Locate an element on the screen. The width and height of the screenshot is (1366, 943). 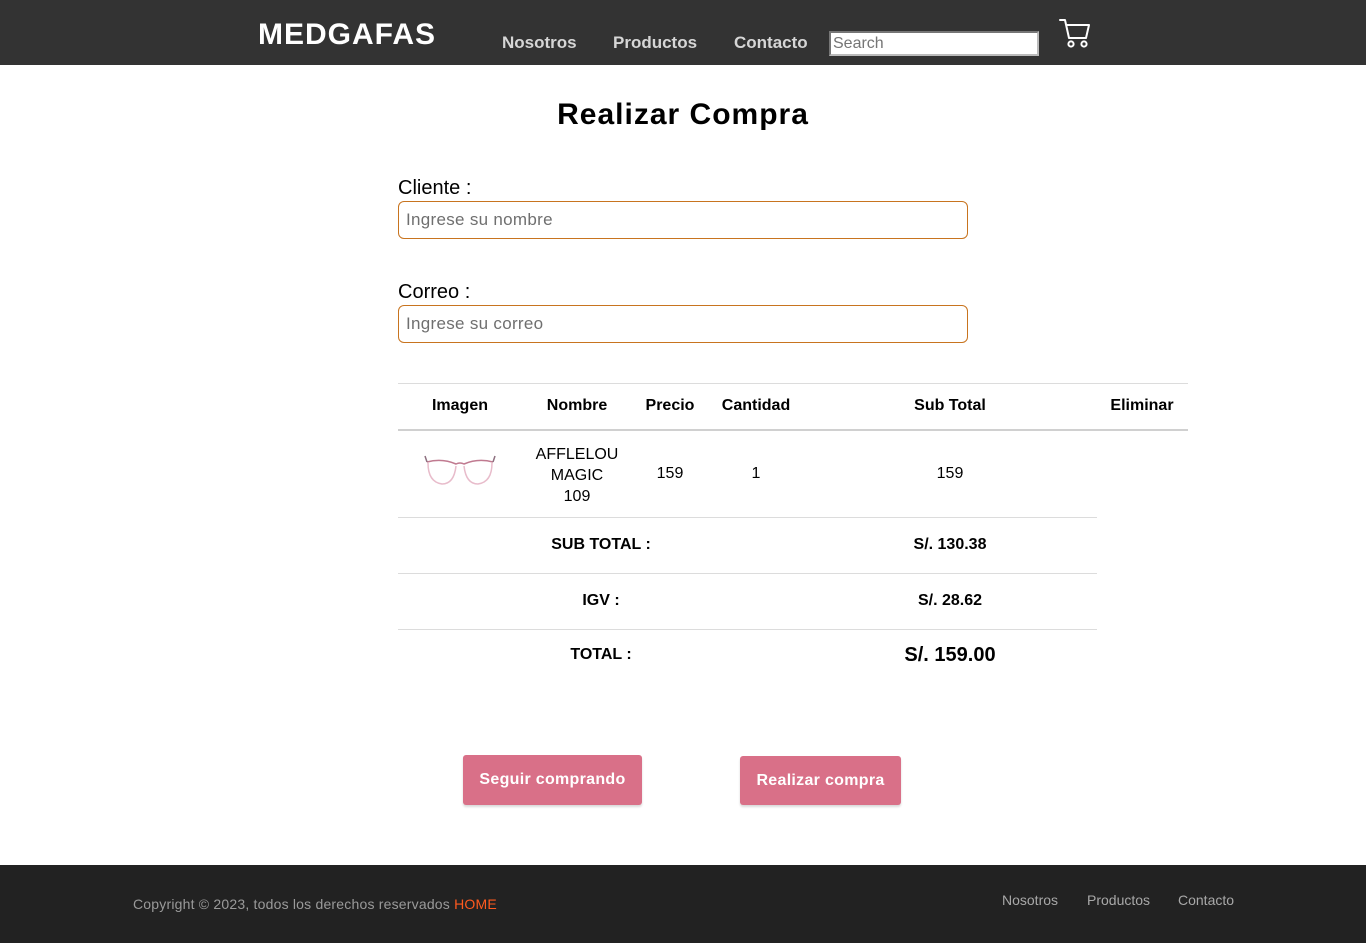
footer-contacto-link: Contacto is located at coordinates (1206, 900).